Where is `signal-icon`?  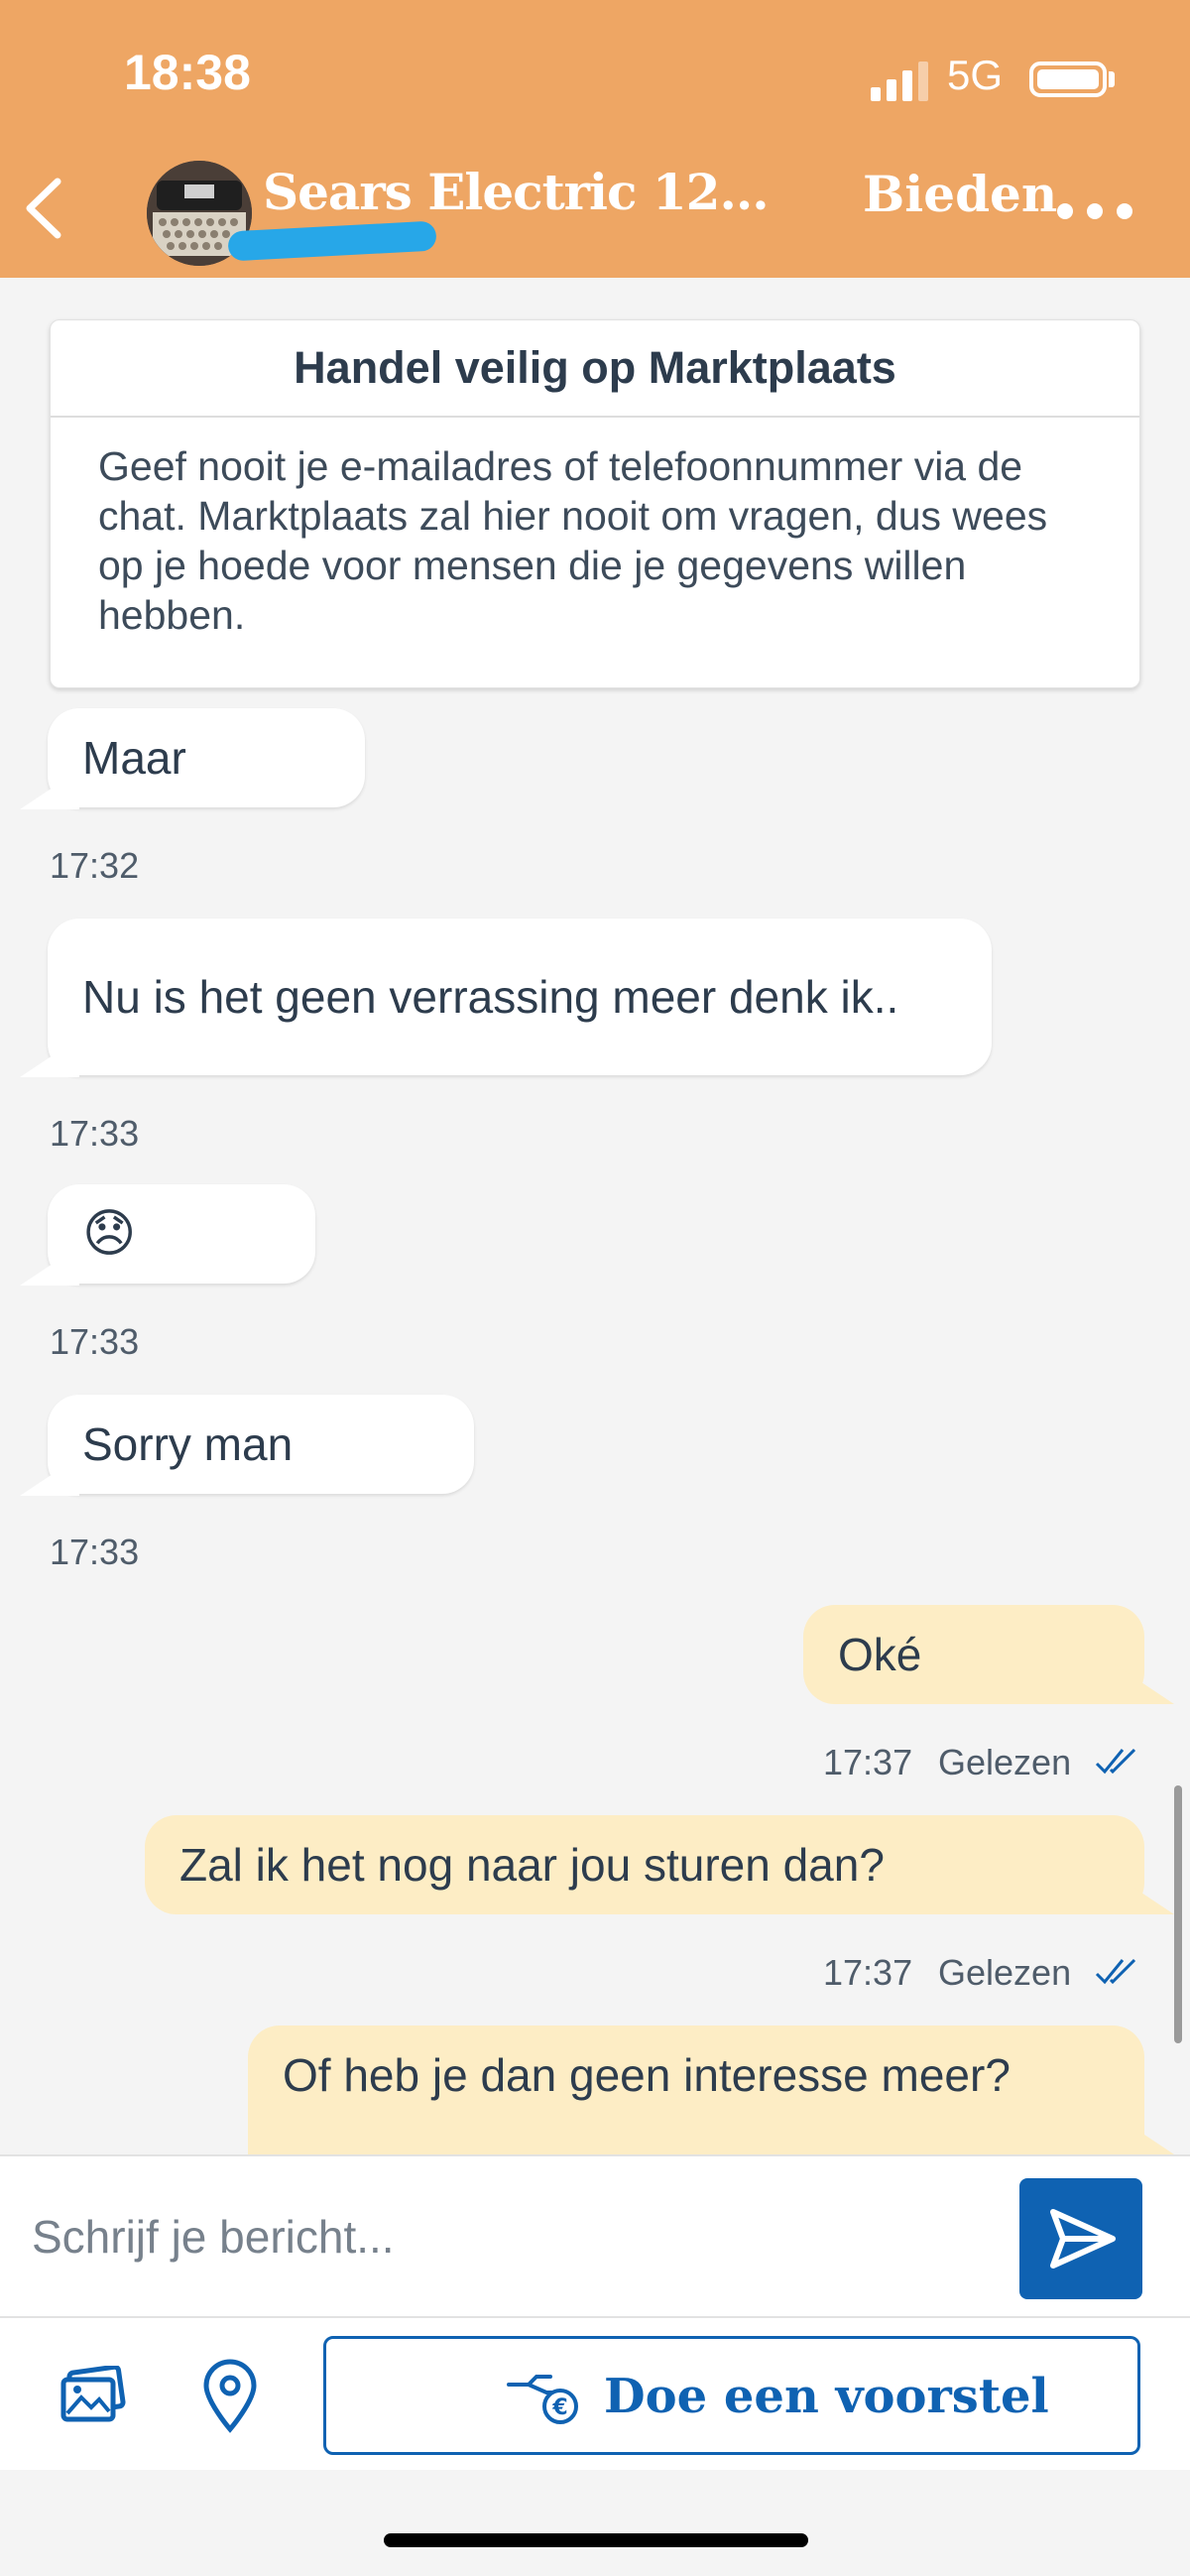
signal-icon is located at coordinates (899, 81).